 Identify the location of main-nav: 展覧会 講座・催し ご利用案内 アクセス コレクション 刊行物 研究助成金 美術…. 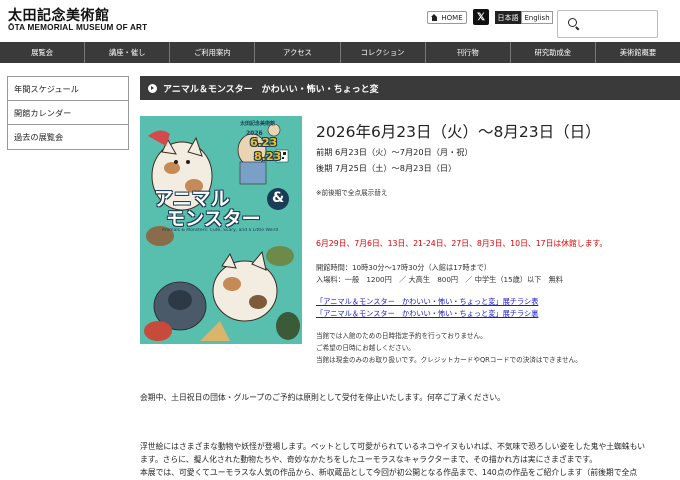
(340, 52).